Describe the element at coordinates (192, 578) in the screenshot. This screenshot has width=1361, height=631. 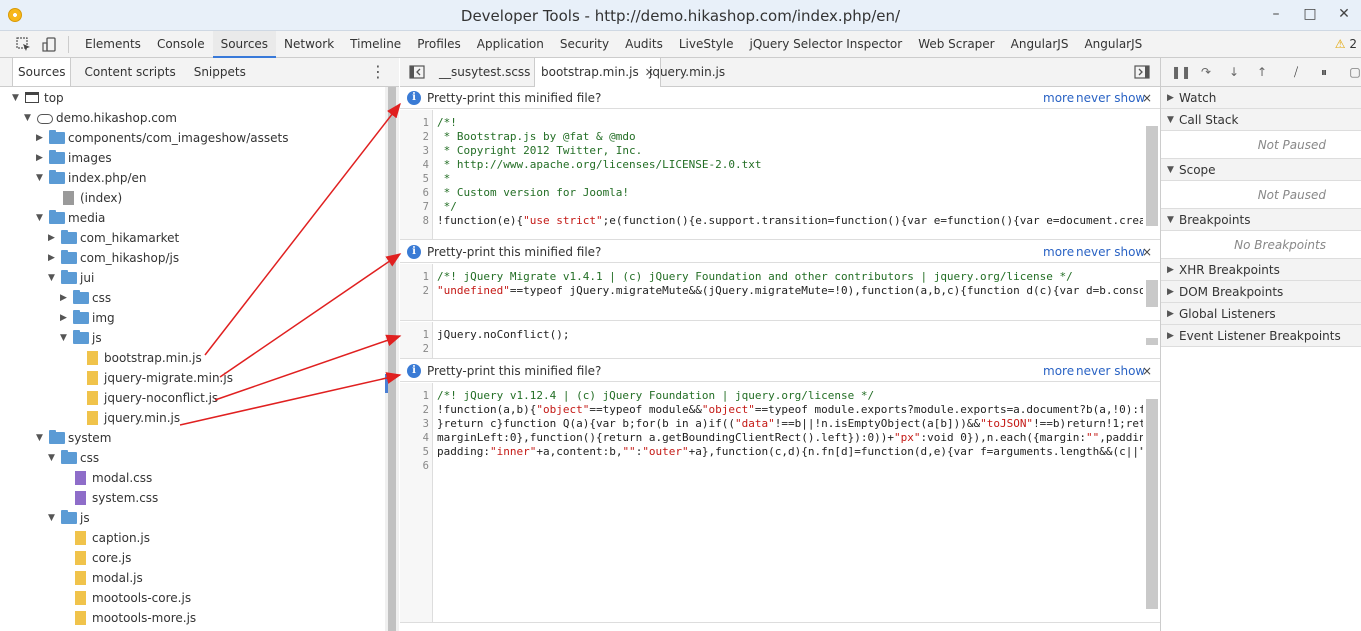
I see `tree-item: modal.js` at that location.